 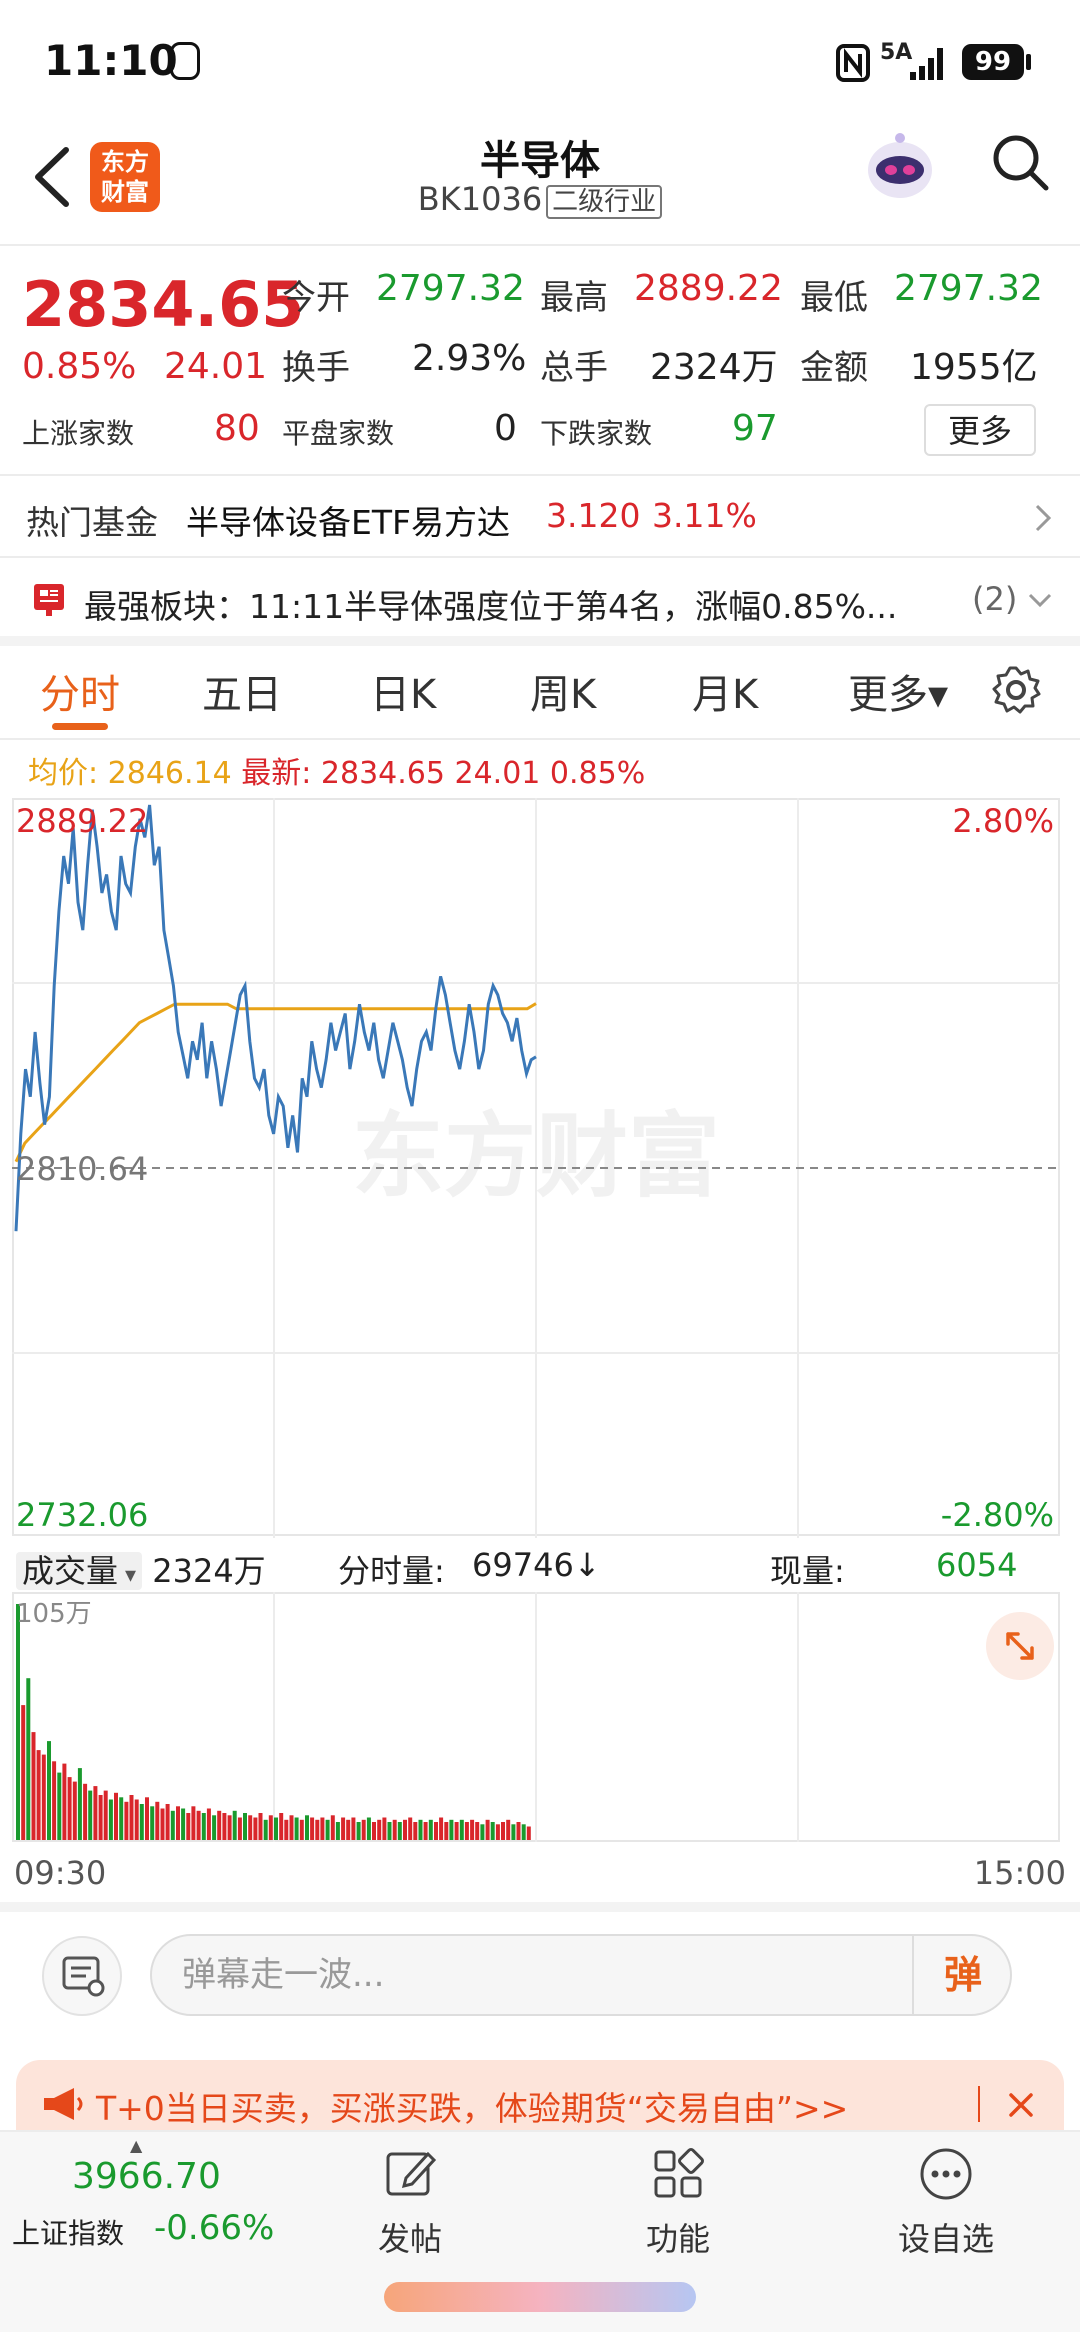 What do you see at coordinates (540, 641) in the screenshot?
I see `section-gap` at bounding box center [540, 641].